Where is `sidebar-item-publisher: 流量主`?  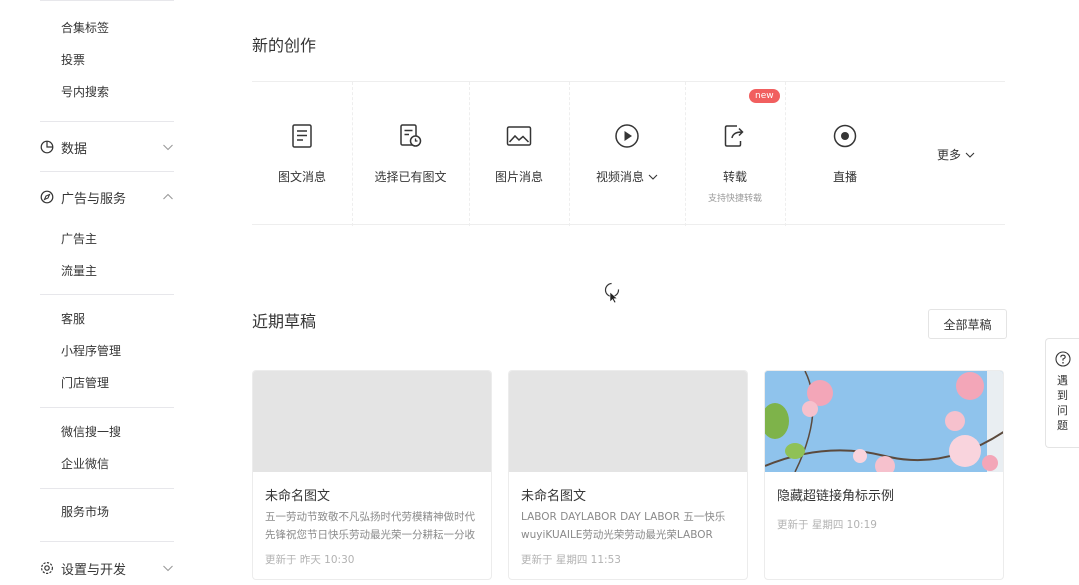
sidebar-item-publisher: 流量主 is located at coordinates (79, 271).